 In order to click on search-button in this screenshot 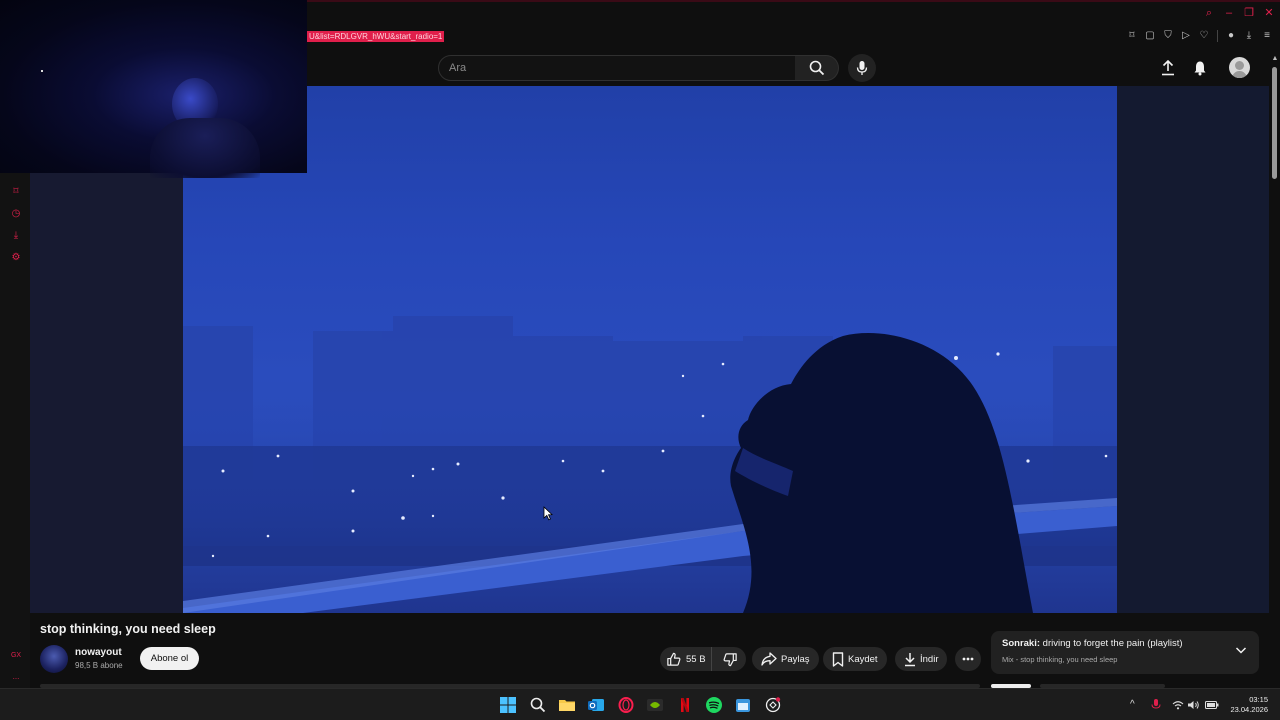, I will do `click(817, 68)`.